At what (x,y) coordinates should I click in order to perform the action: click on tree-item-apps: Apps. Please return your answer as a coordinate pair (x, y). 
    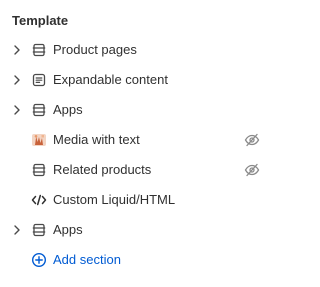
    Looking at the image, I should click on (139, 110).